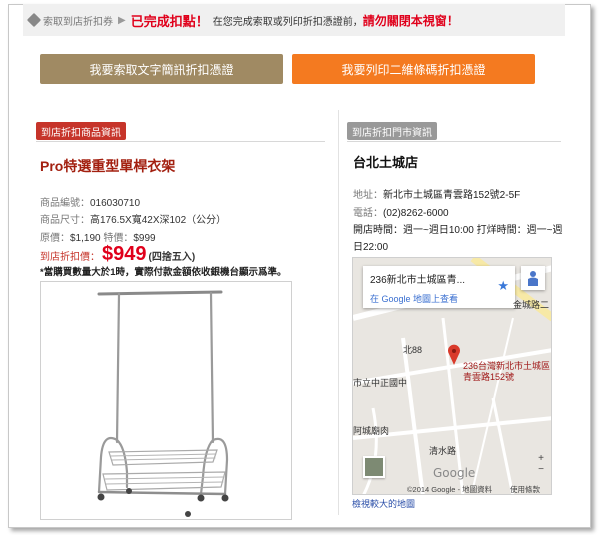 This screenshot has height=535, width=600. Describe the element at coordinates (454, 355) in the screenshot. I see `map-pin-icon` at that location.